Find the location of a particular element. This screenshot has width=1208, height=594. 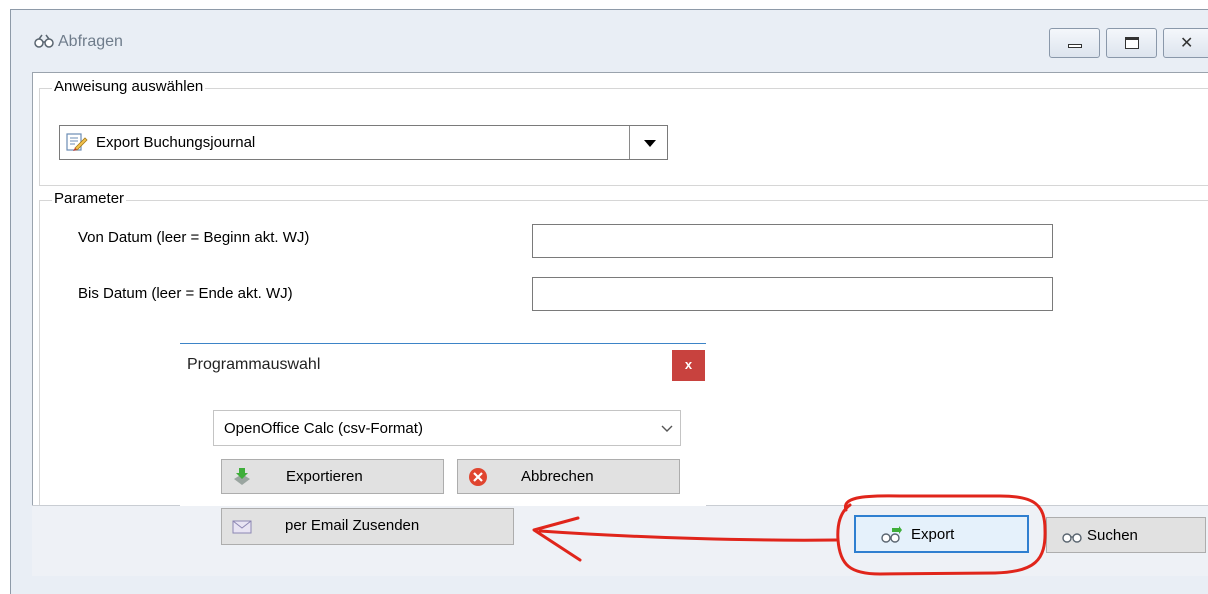

button-bar is located at coordinates (620, 540).